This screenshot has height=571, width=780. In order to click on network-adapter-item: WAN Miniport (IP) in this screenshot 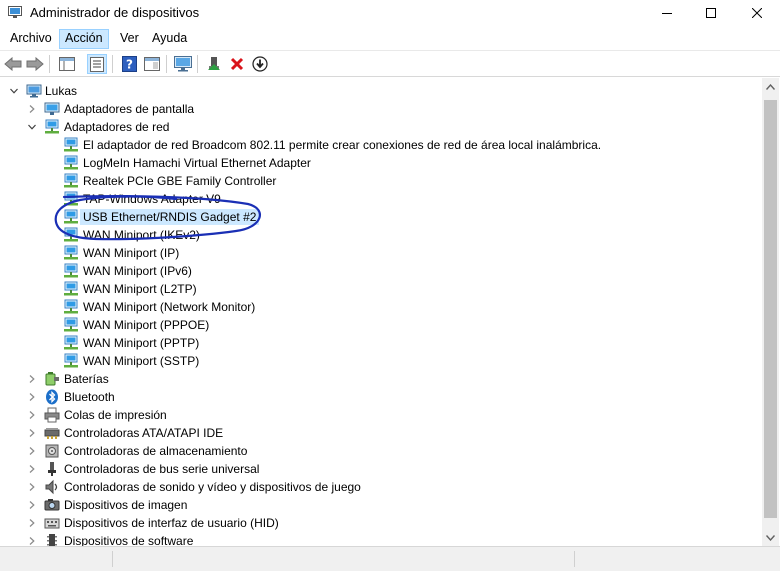, I will do `click(380, 253)`.